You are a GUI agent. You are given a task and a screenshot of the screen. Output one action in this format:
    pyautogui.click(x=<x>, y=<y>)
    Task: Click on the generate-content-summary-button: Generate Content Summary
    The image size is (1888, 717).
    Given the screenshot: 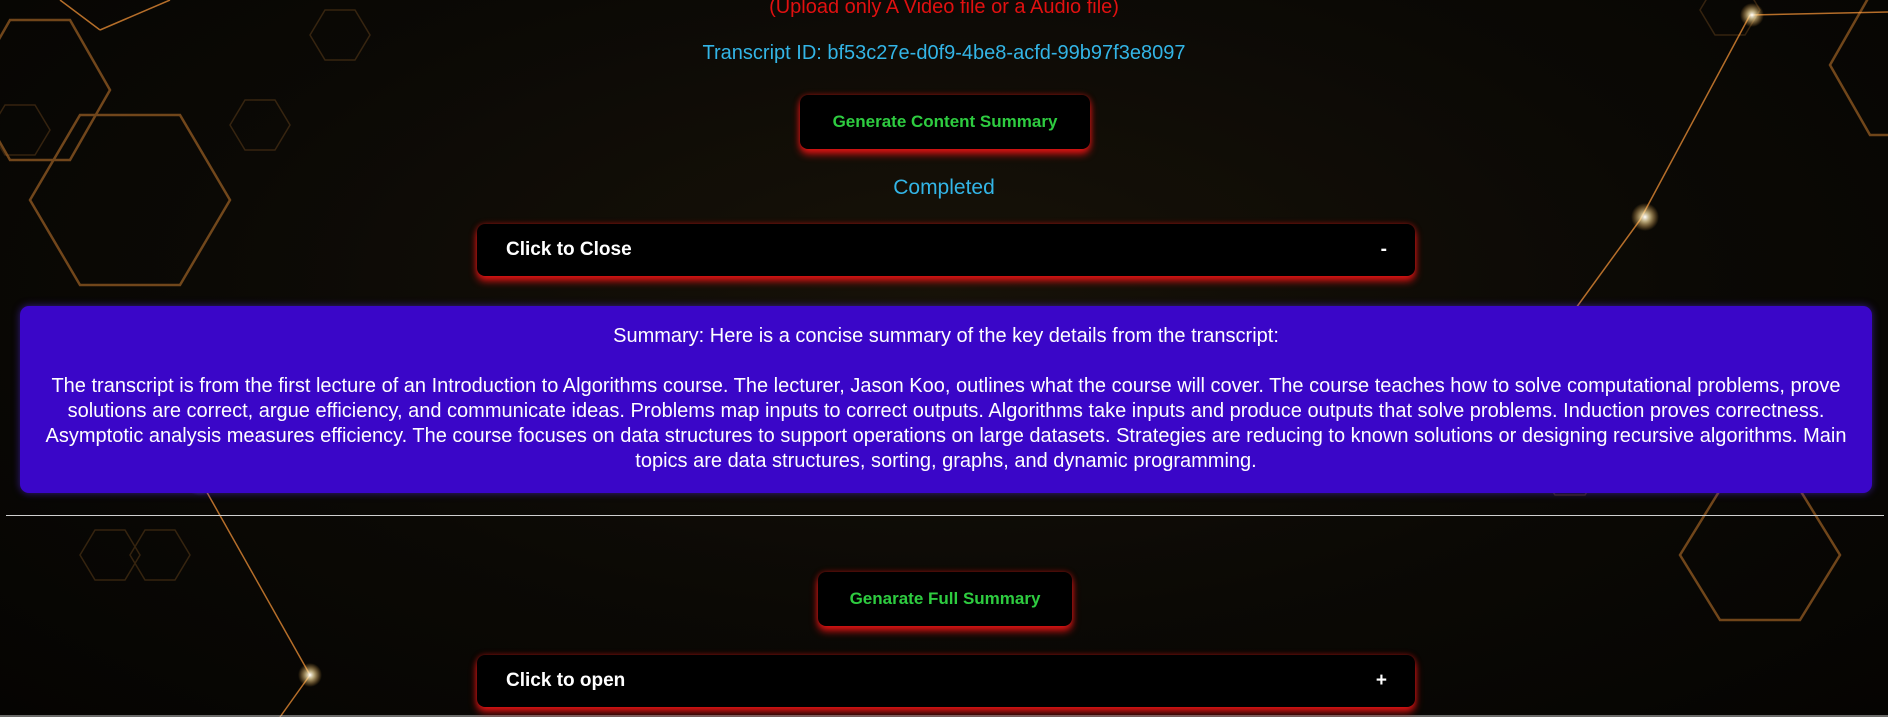 What is the action you would take?
    pyautogui.click(x=945, y=122)
    